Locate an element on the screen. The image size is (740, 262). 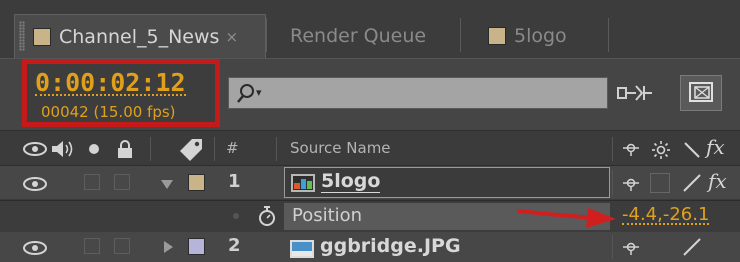
tab-label: Render Queue is located at coordinates (358, 36).